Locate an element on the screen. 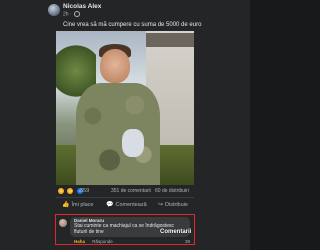 This screenshot has width=320, height=250. comment-footer: Haha Răspunde is located at coordinates (93, 241).